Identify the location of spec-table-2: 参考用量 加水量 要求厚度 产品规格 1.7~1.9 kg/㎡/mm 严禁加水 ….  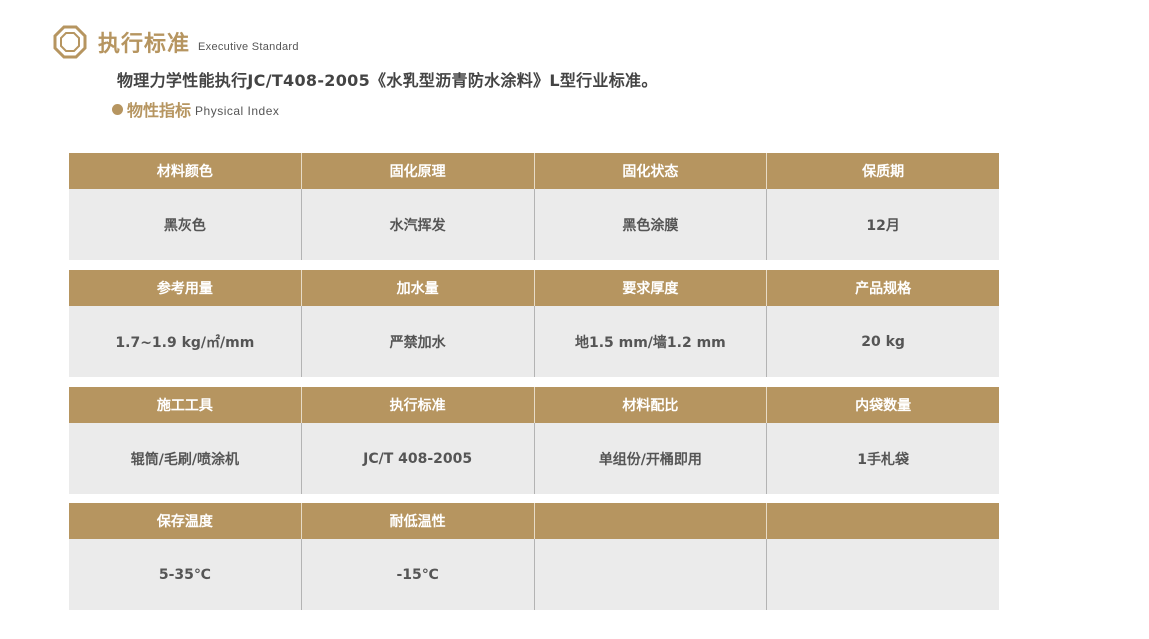
(534, 323).